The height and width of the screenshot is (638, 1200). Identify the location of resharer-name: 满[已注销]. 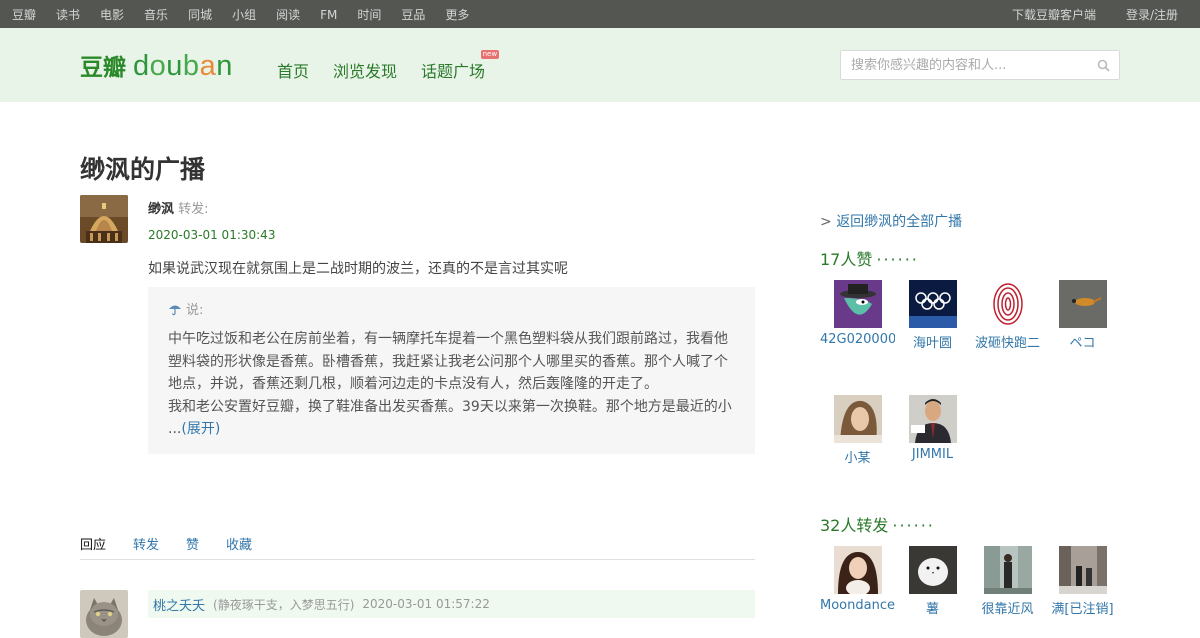
(1082, 609).